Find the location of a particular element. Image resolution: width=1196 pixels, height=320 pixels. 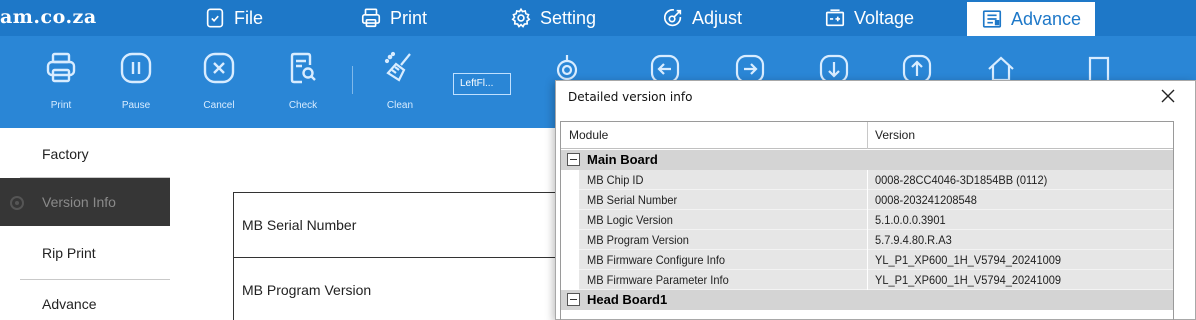

module-cell: MB Firmware Parameter Info is located at coordinates (658, 280).